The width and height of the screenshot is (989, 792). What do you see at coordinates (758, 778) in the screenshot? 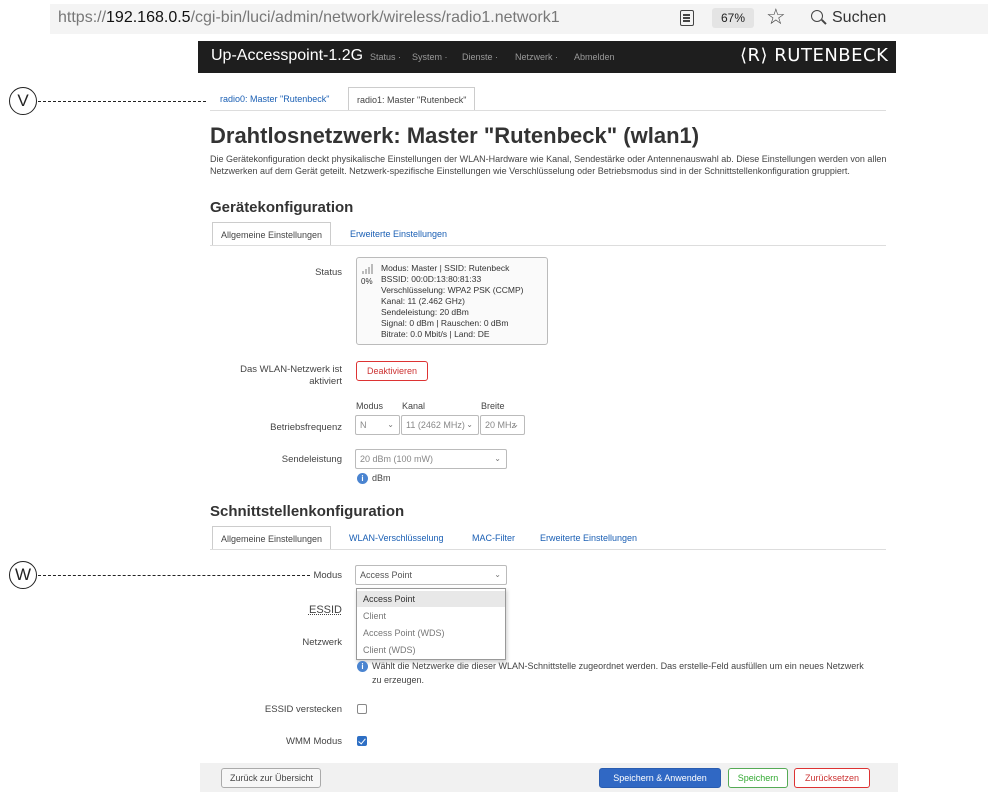
I see `save-button: Speichern` at bounding box center [758, 778].